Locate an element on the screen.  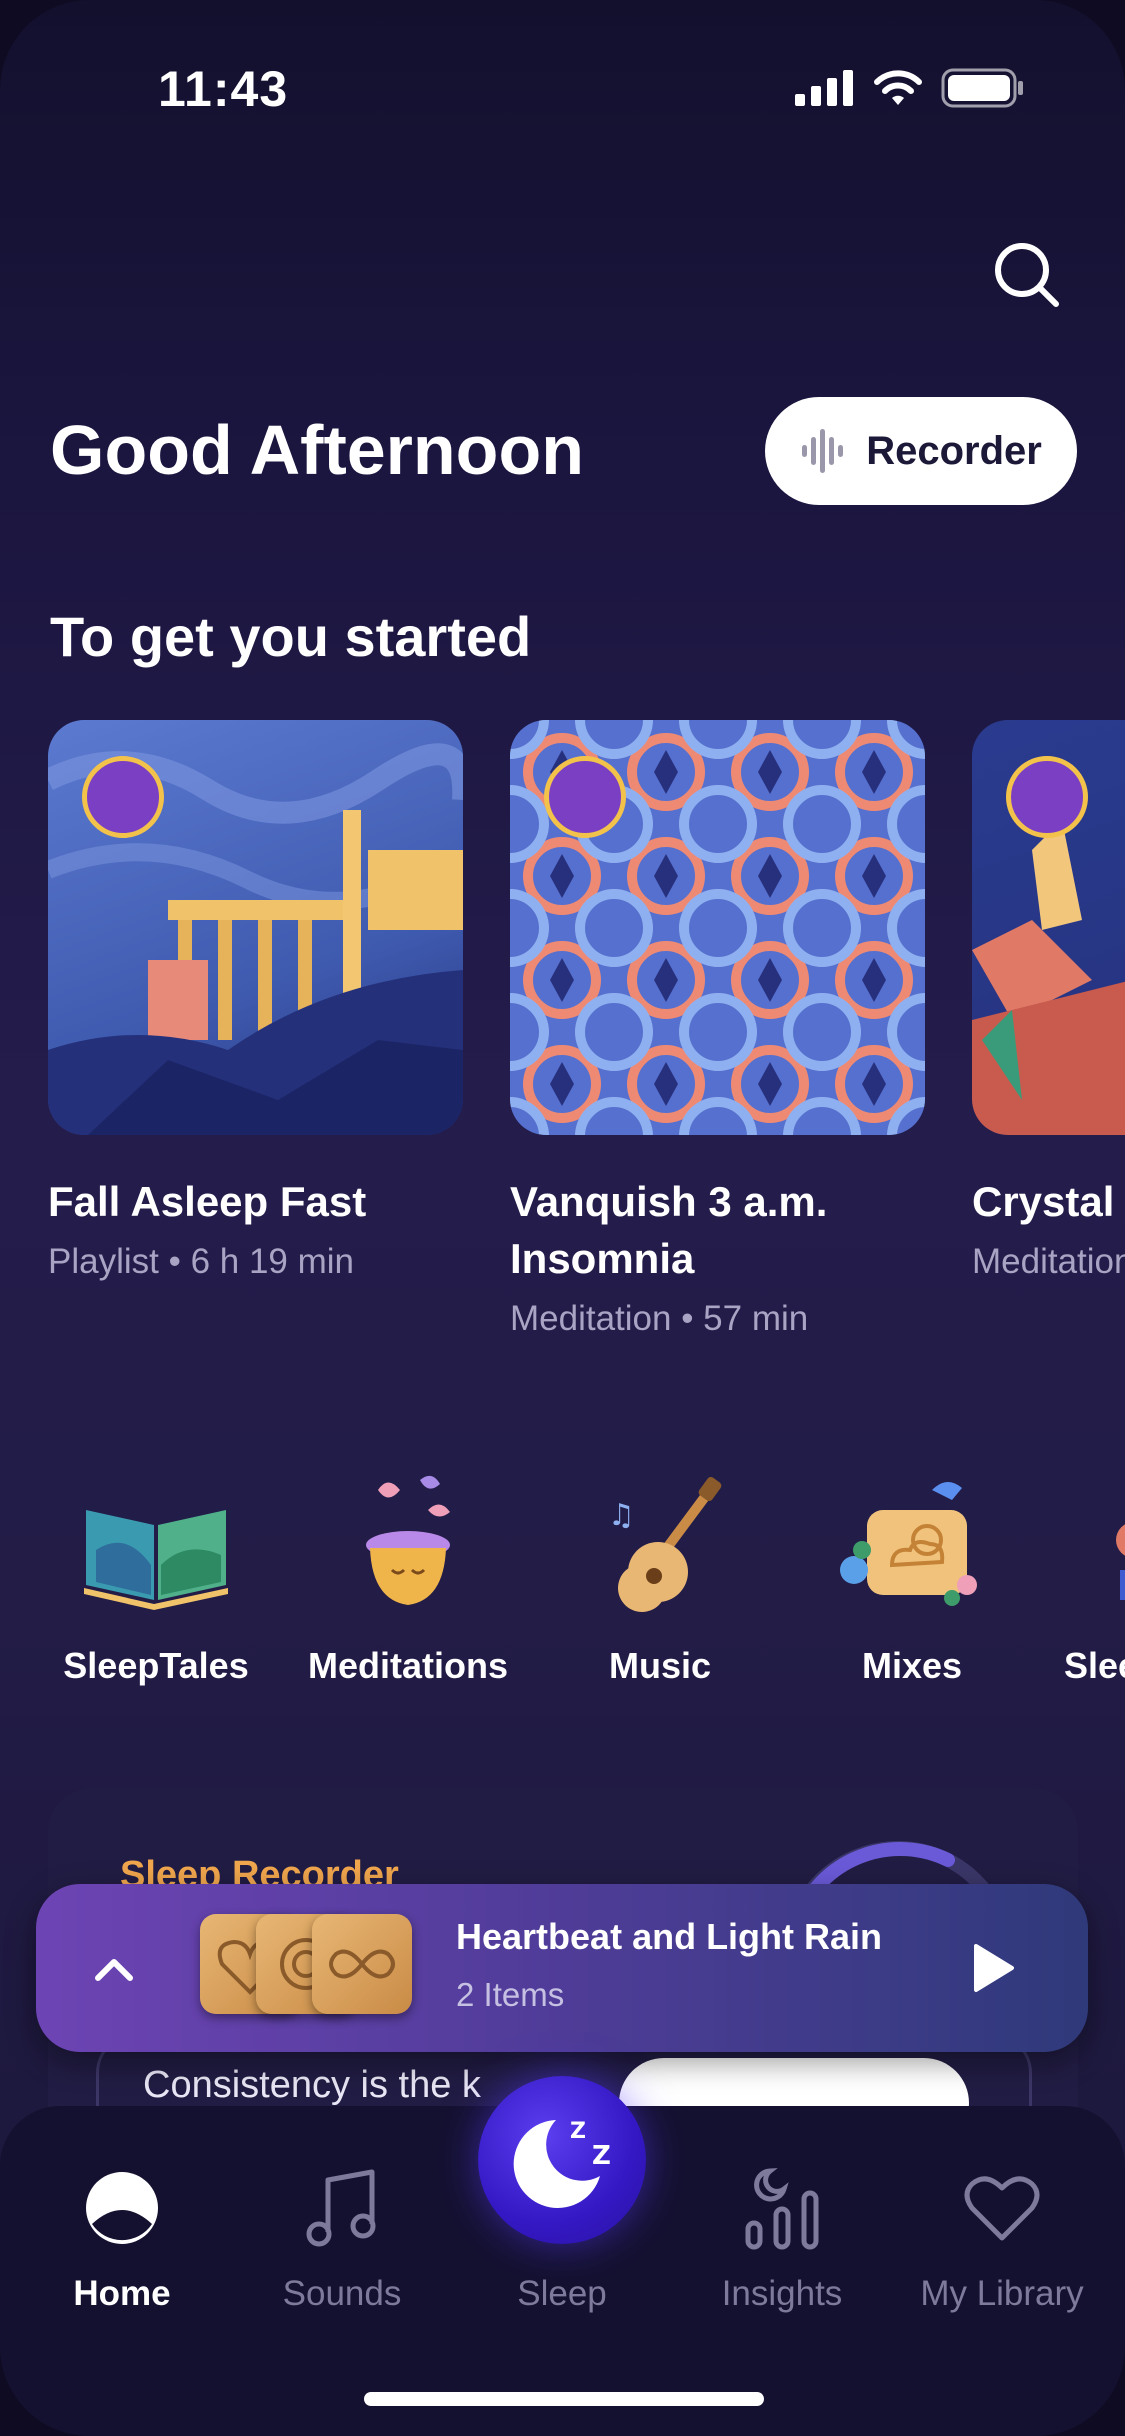
tab-label: My Library is located at coordinates (1002, 2293).